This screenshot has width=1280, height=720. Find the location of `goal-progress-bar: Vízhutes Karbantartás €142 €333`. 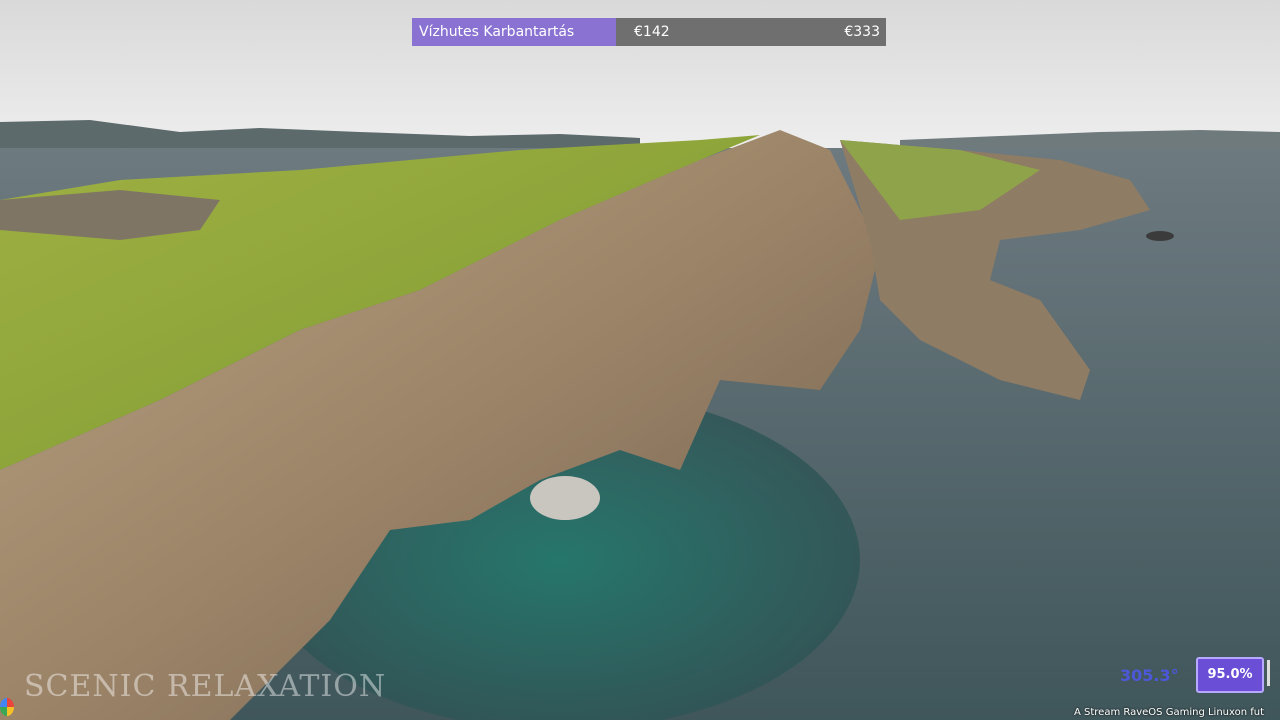

goal-progress-bar: Vízhutes Karbantartás €142 €333 is located at coordinates (649, 32).